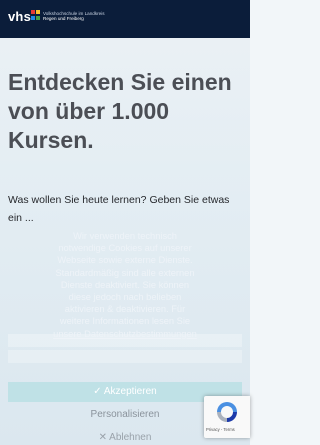 The image size is (320, 445). What do you see at coordinates (228, 429) in the screenshot?
I see `recaptcha-privacy-terms: Privacy - Terms` at bounding box center [228, 429].